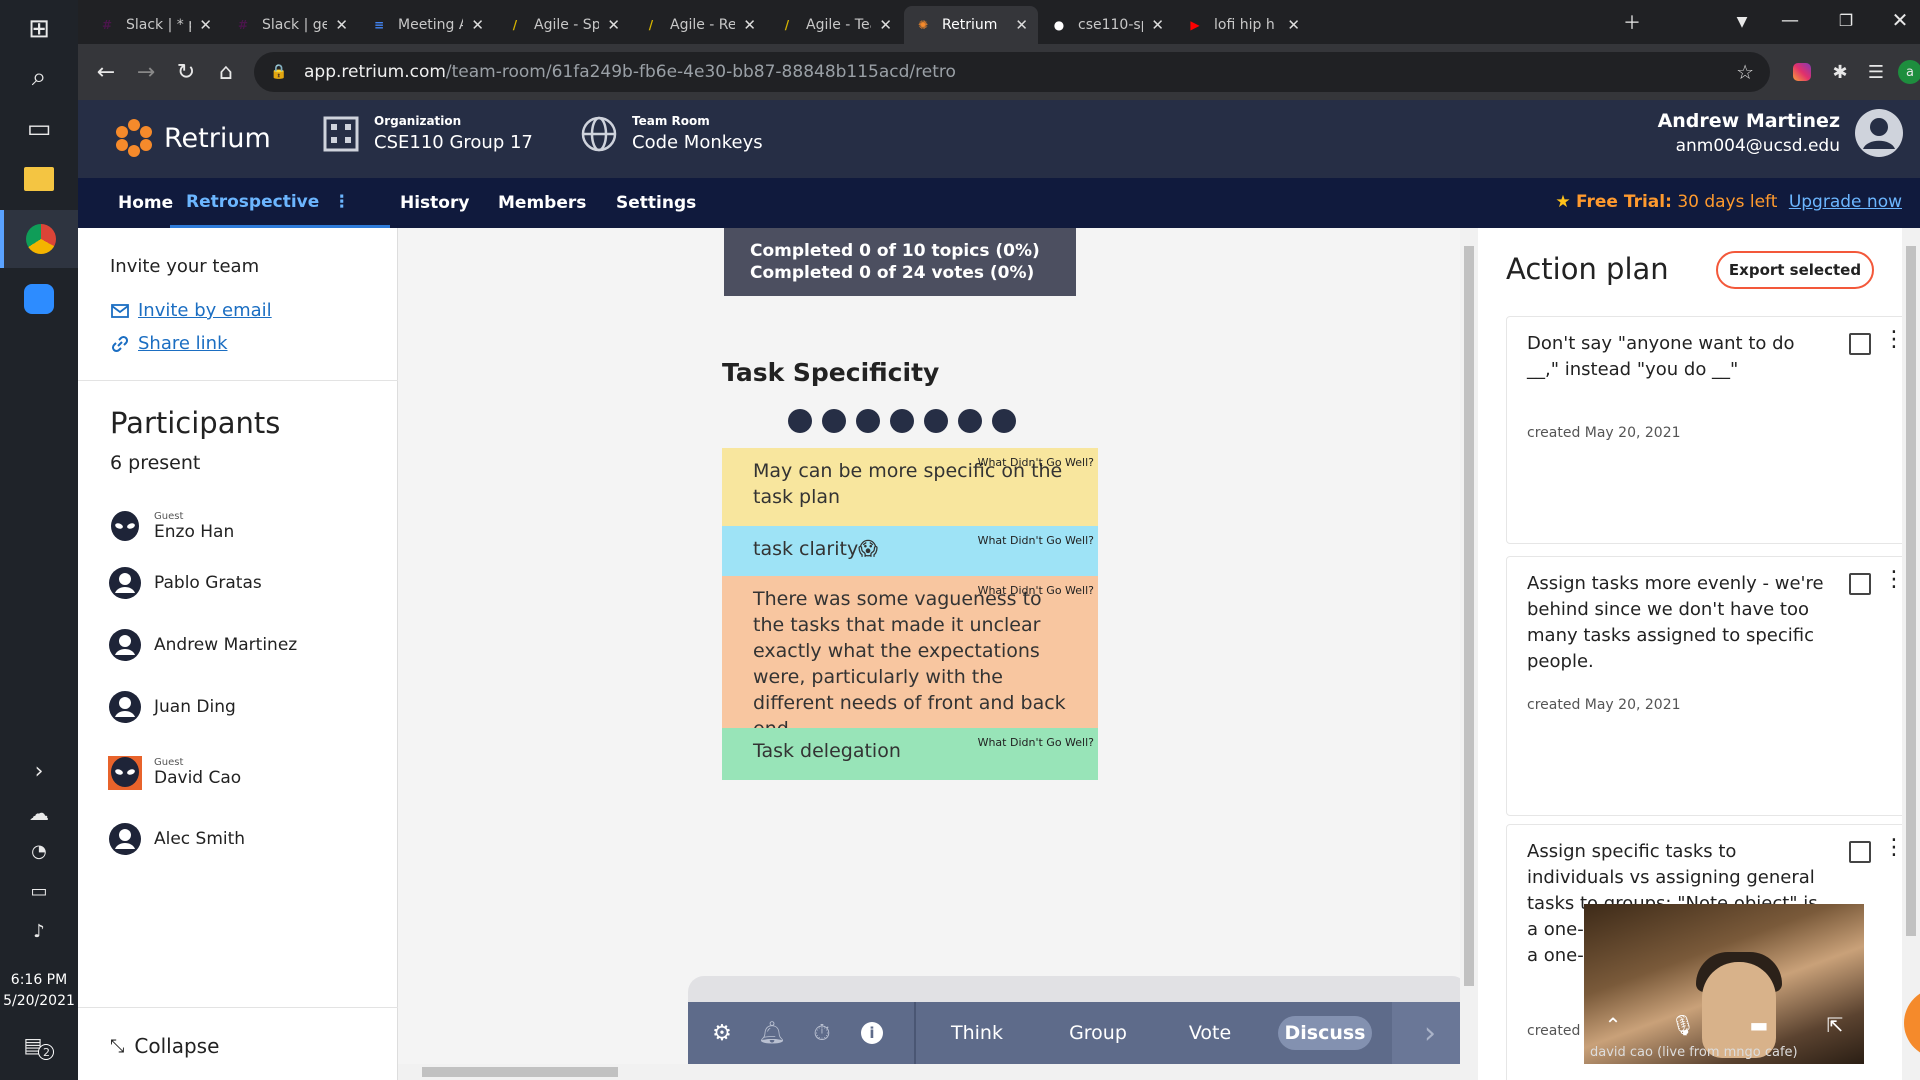 The image size is (1920, 1080). What do you see at coordinates (910, 551) in the screenshot?
I see `retro-card: What Didn't Go Well? task clarity😱` at bounding box center [910, 551].